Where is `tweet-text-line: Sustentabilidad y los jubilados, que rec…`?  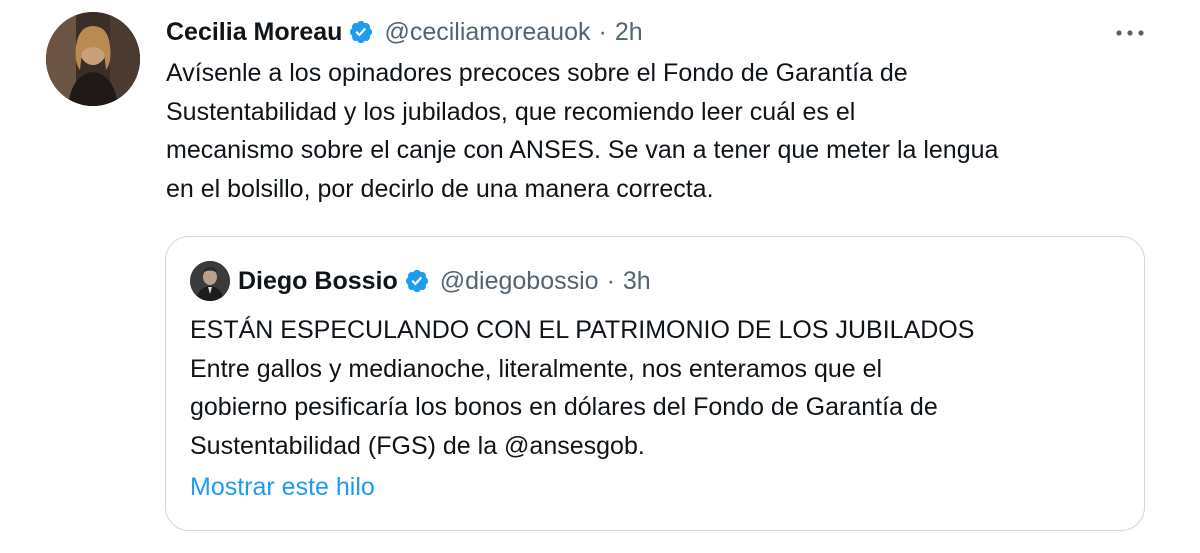 tweet-text-line: Sustentabilidad y los jubilados, que rec… is located at coordinates (511, 111).